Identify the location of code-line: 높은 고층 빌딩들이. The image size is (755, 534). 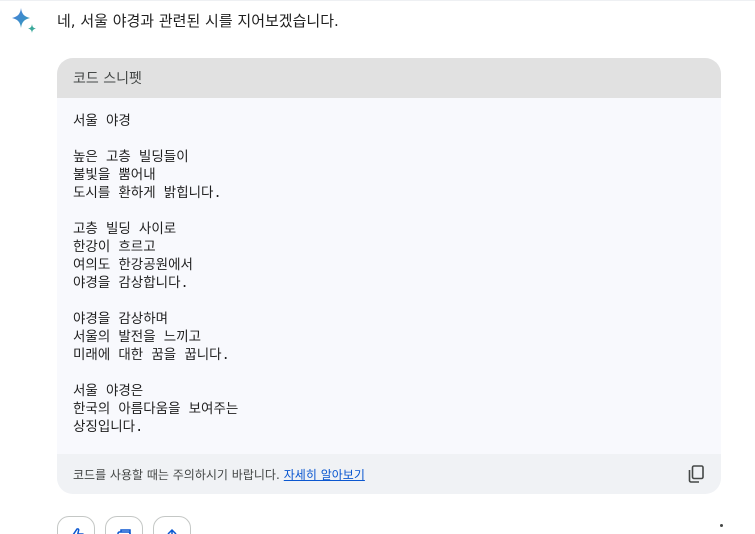
(131, 157).